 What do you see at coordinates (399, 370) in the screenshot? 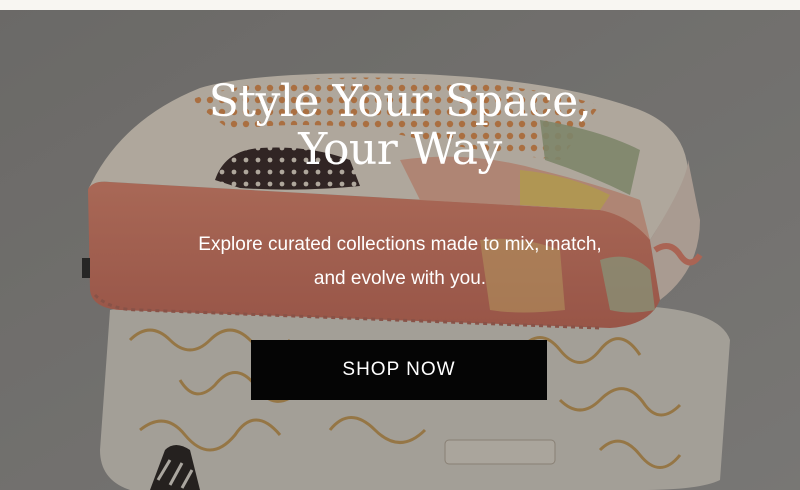
I see `shop-now-button: SHOP NOW` at bounding box center [399, 370].